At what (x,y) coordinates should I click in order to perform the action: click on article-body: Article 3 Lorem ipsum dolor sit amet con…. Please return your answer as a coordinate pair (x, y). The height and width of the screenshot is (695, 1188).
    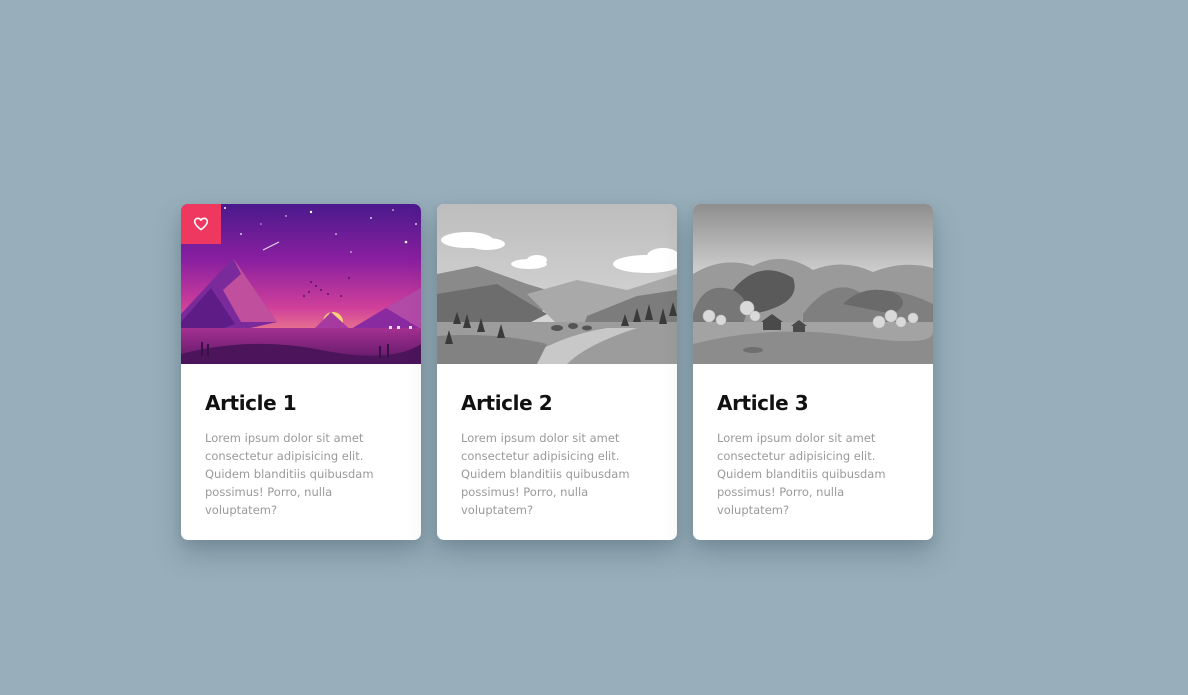
    Looking at the image, I should click on (813, 441).